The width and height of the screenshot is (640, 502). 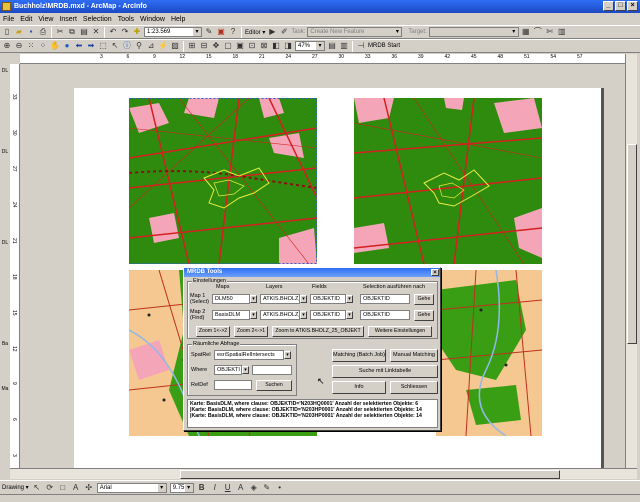 I want to click on manual-matching-button: Manual Matching, so click(x=414, y=355).